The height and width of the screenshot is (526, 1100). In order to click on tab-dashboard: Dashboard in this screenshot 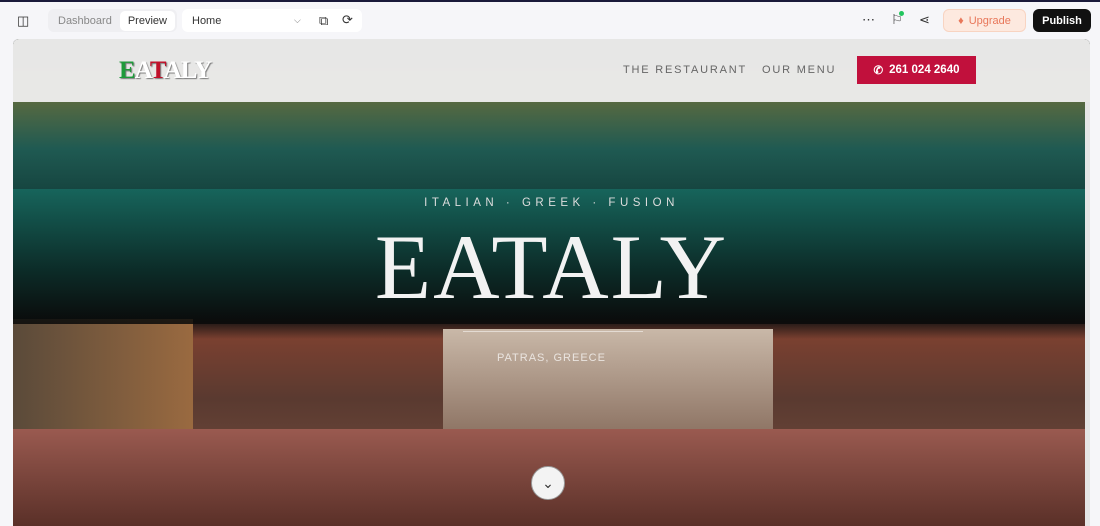, I will do `click(85, 21)`.